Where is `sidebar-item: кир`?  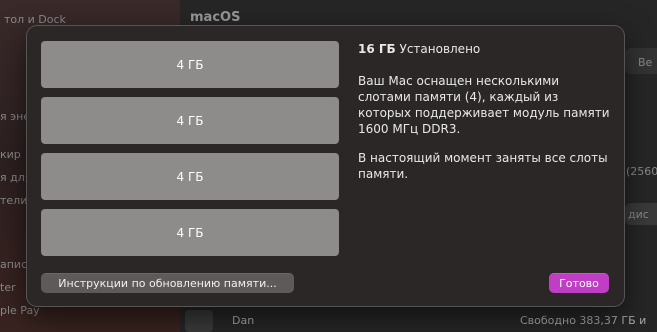
sidebar-item: кир is located at coordinates (10, 154).